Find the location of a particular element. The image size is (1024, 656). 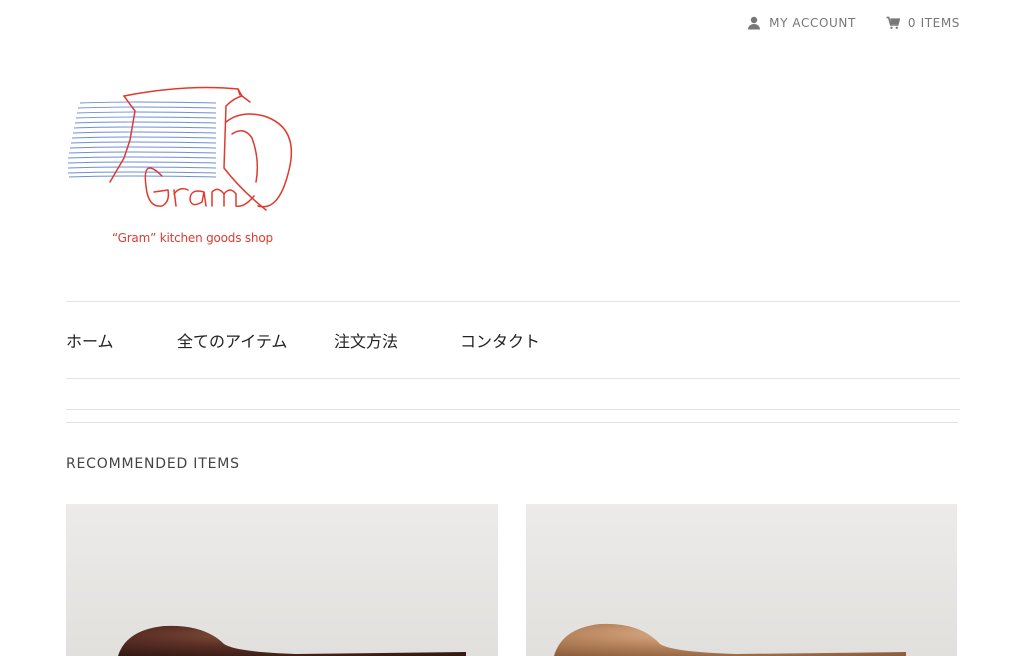

nav-item-how-to-order: 注文方法 is located at coordinates (397, 340).